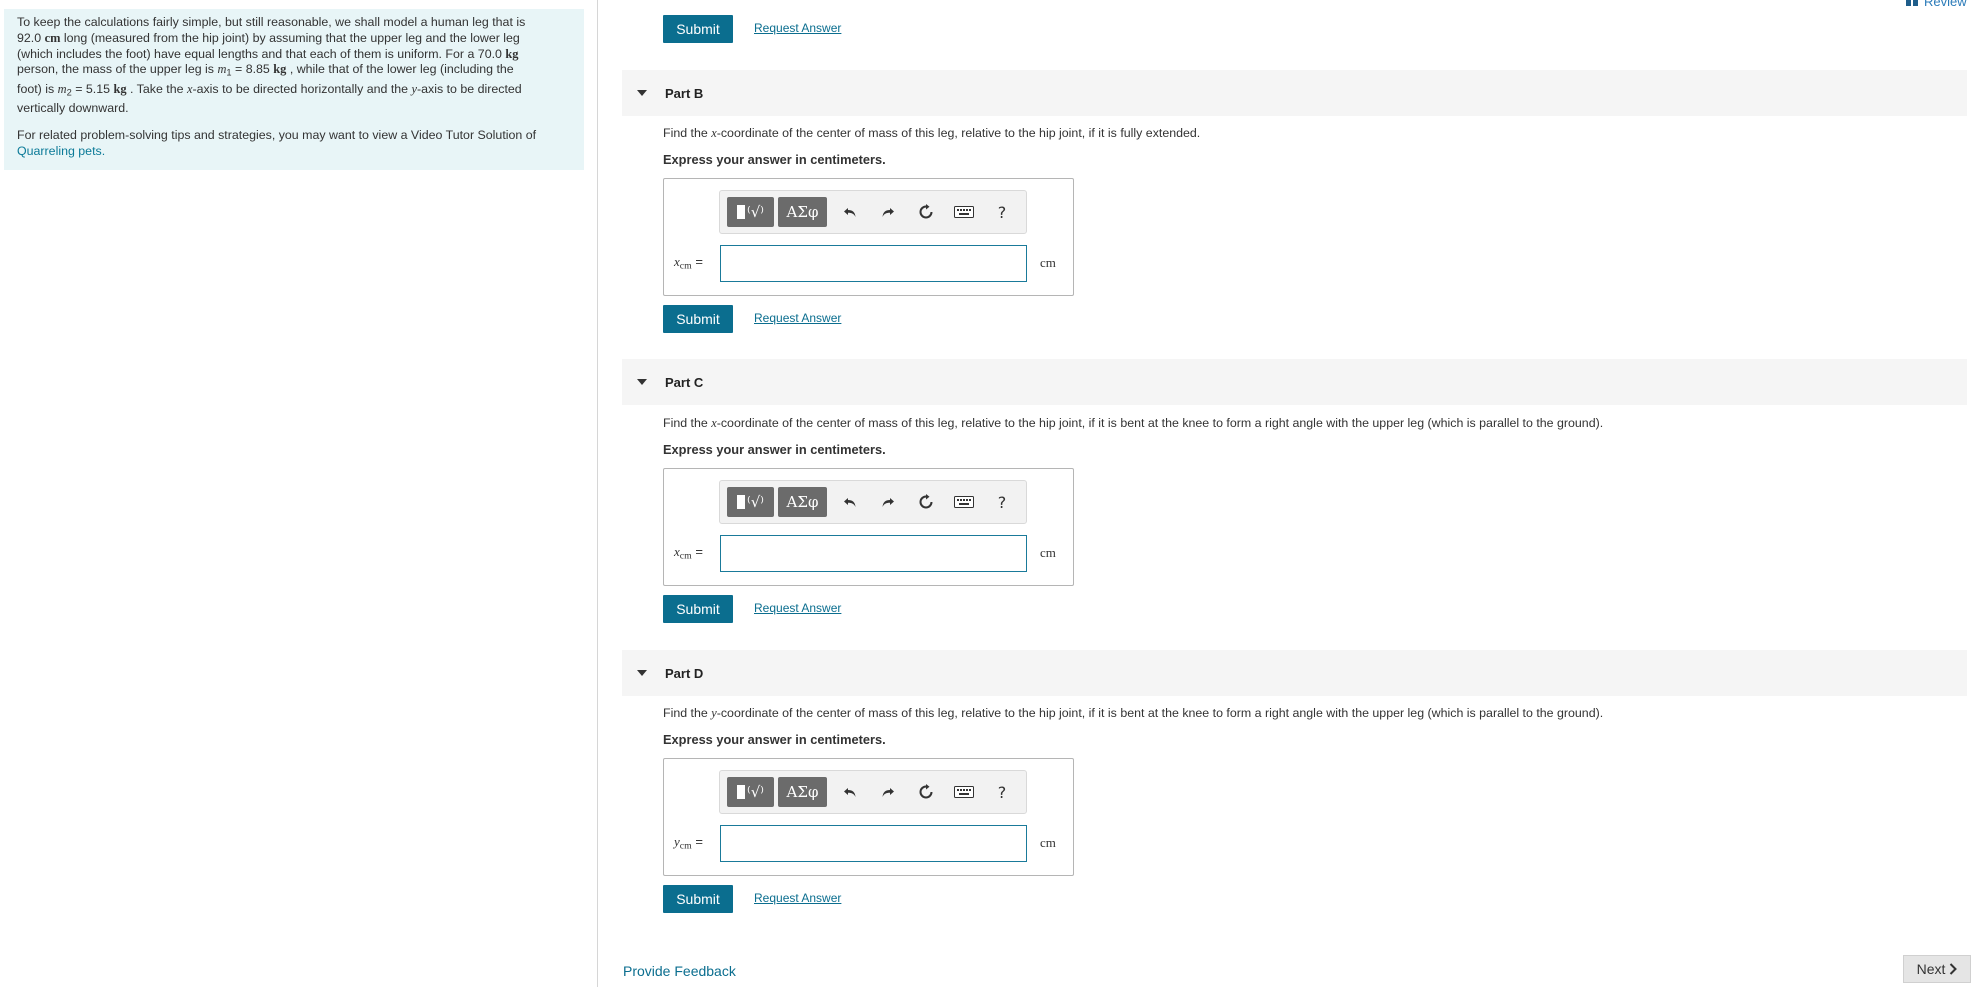  What do you see at coordinates (698, 609) in the screenshot?
I see `part-c-submit-button: Submit` at bounding box center [698, 609].